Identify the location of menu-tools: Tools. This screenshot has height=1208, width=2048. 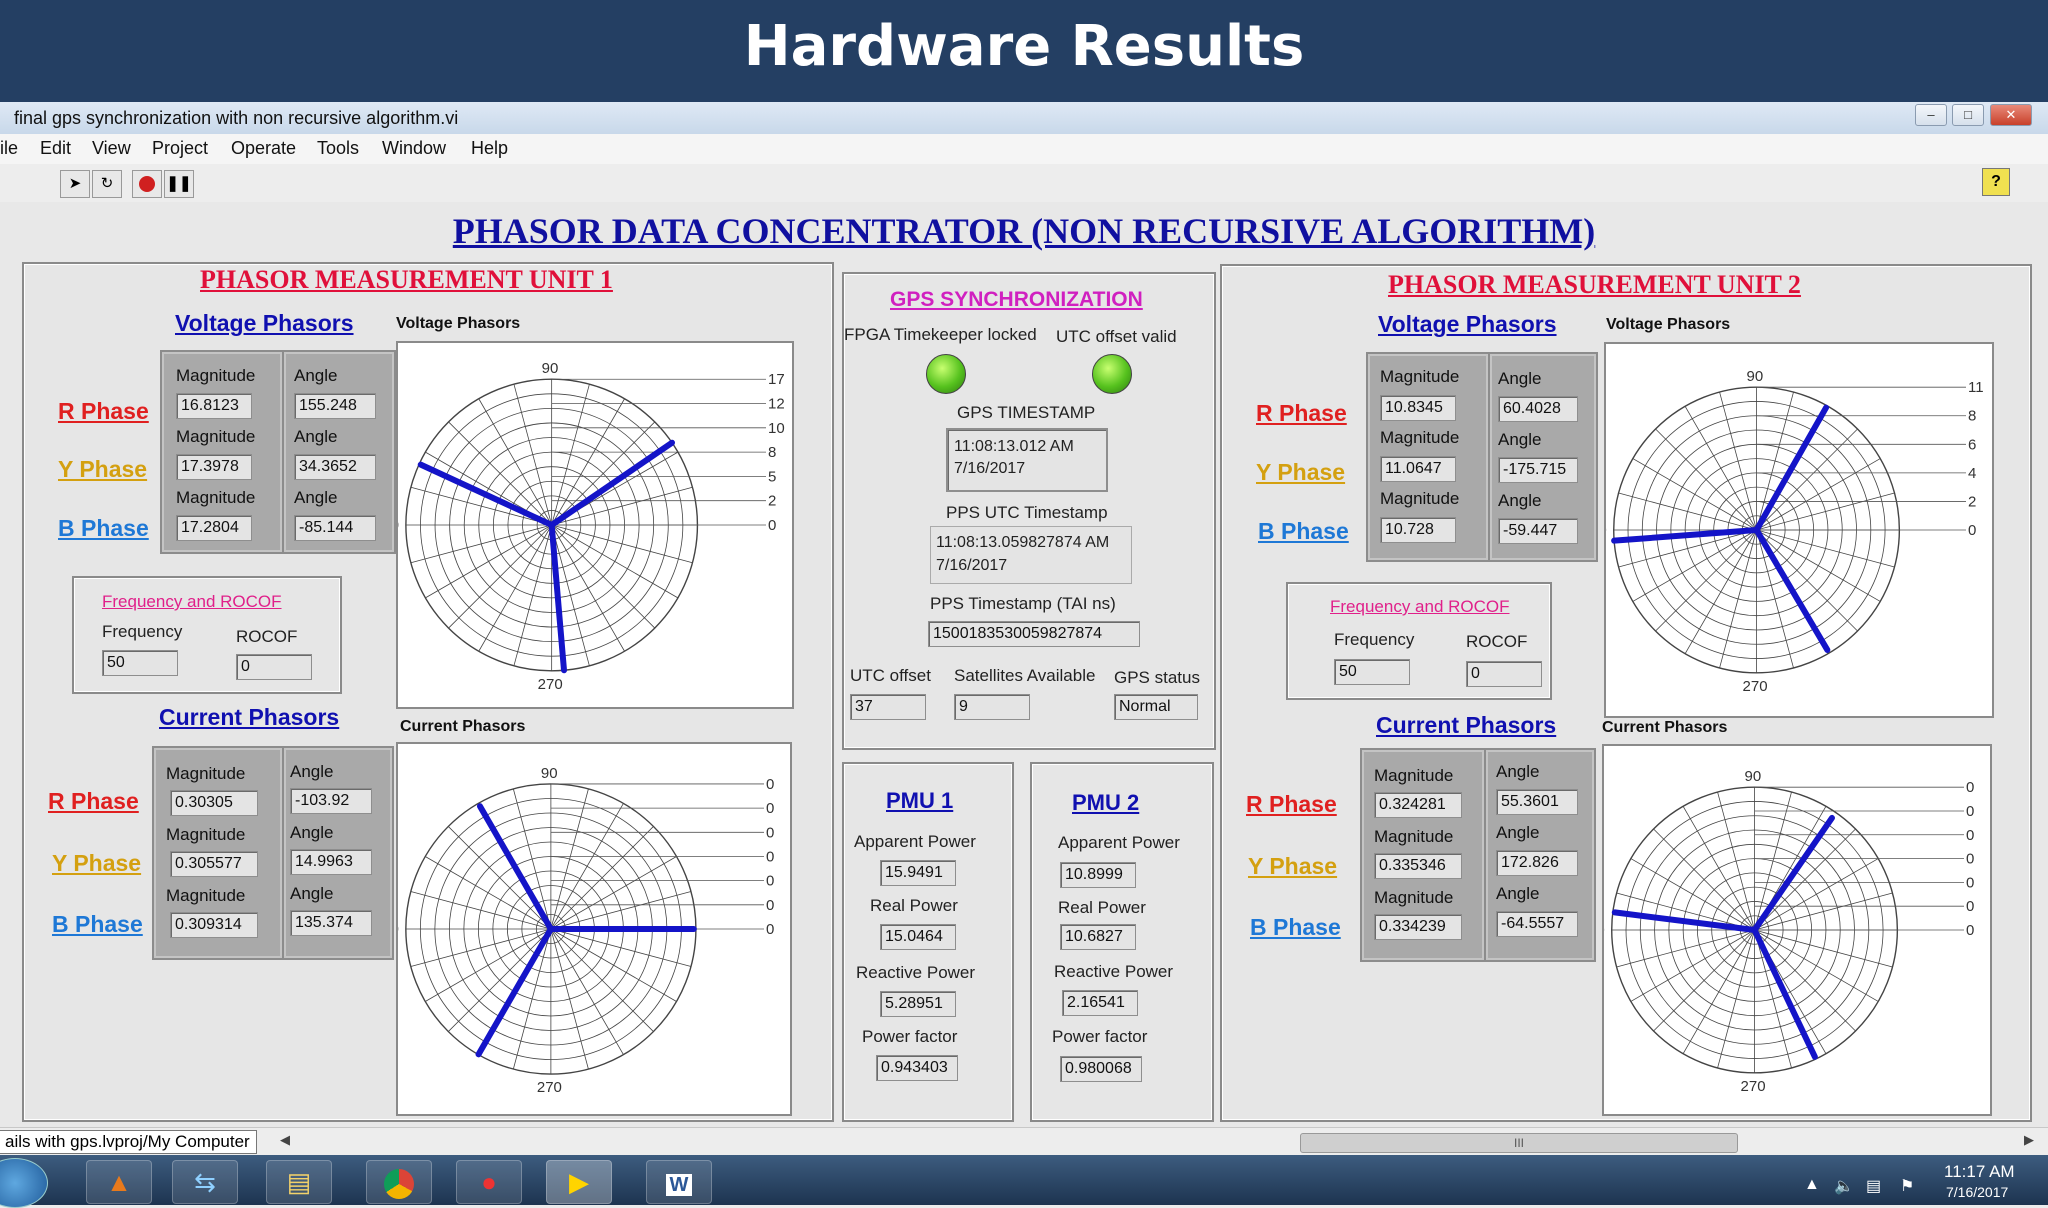
(338, 148).